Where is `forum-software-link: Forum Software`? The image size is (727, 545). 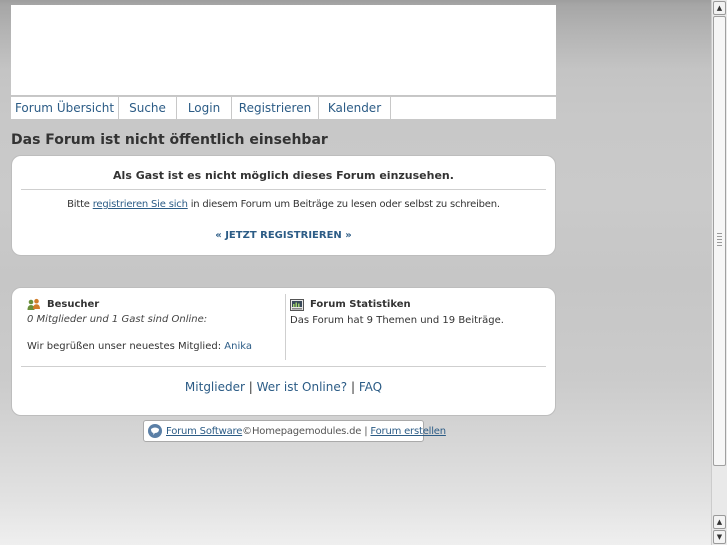 forum-software-link: Forum Software is located at coordinates (204, 431).